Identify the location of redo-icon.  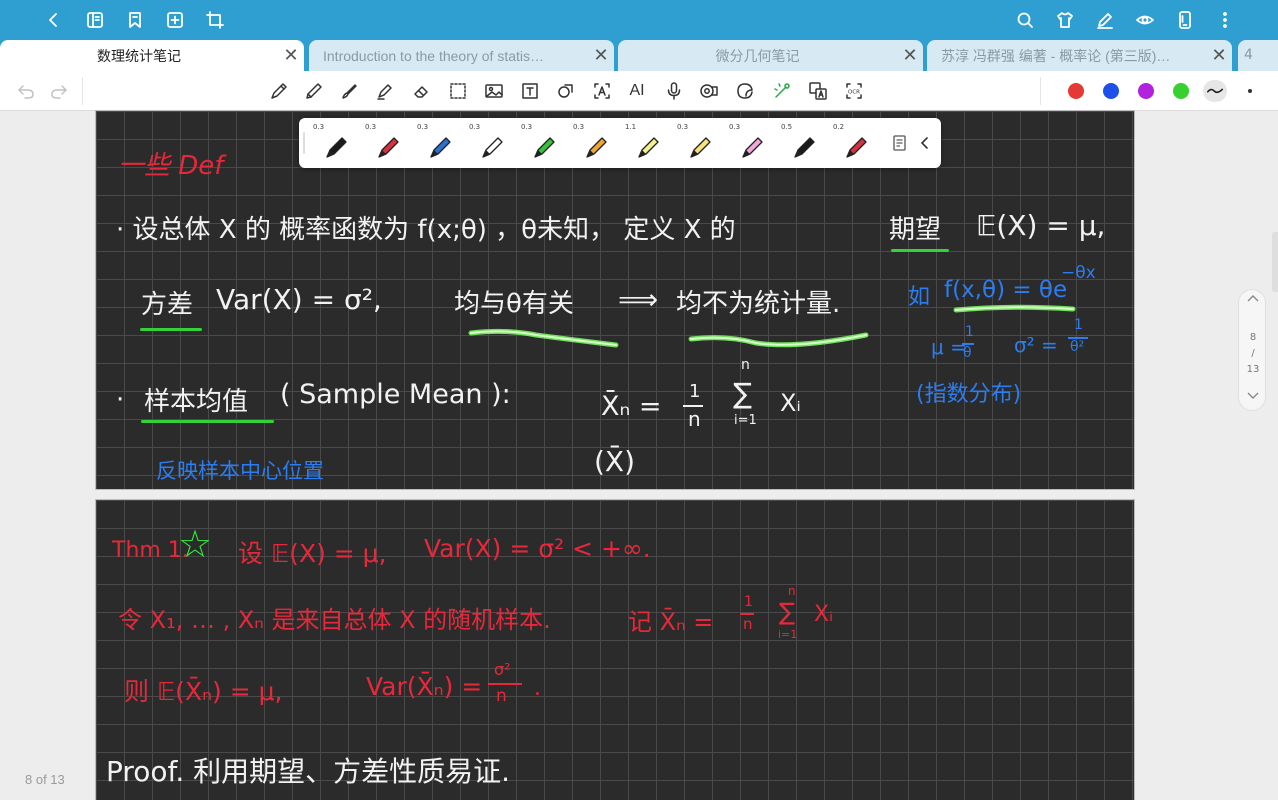
(59, 91).